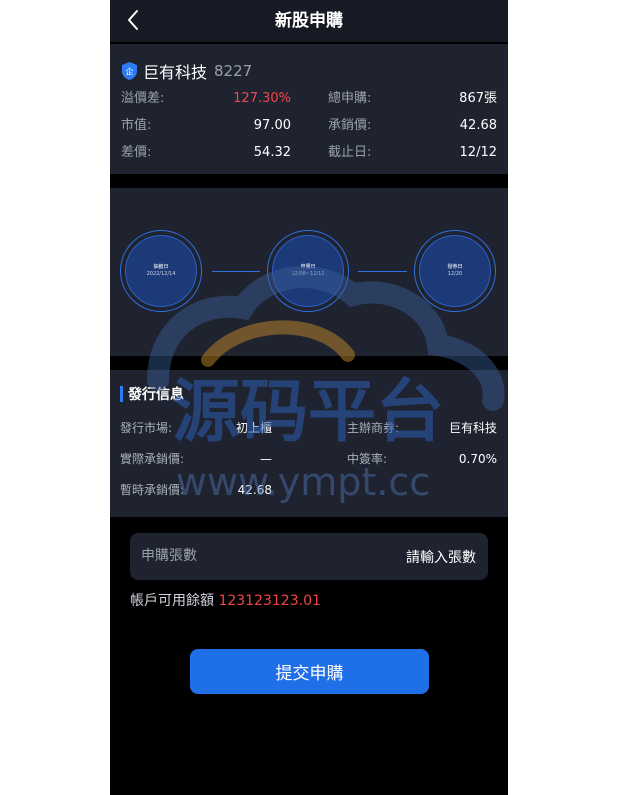 This screenshot has height=795, width=619. Describe the element at coordinates (266, 459) in the screenshot. I see `issue-value: —` at that location.